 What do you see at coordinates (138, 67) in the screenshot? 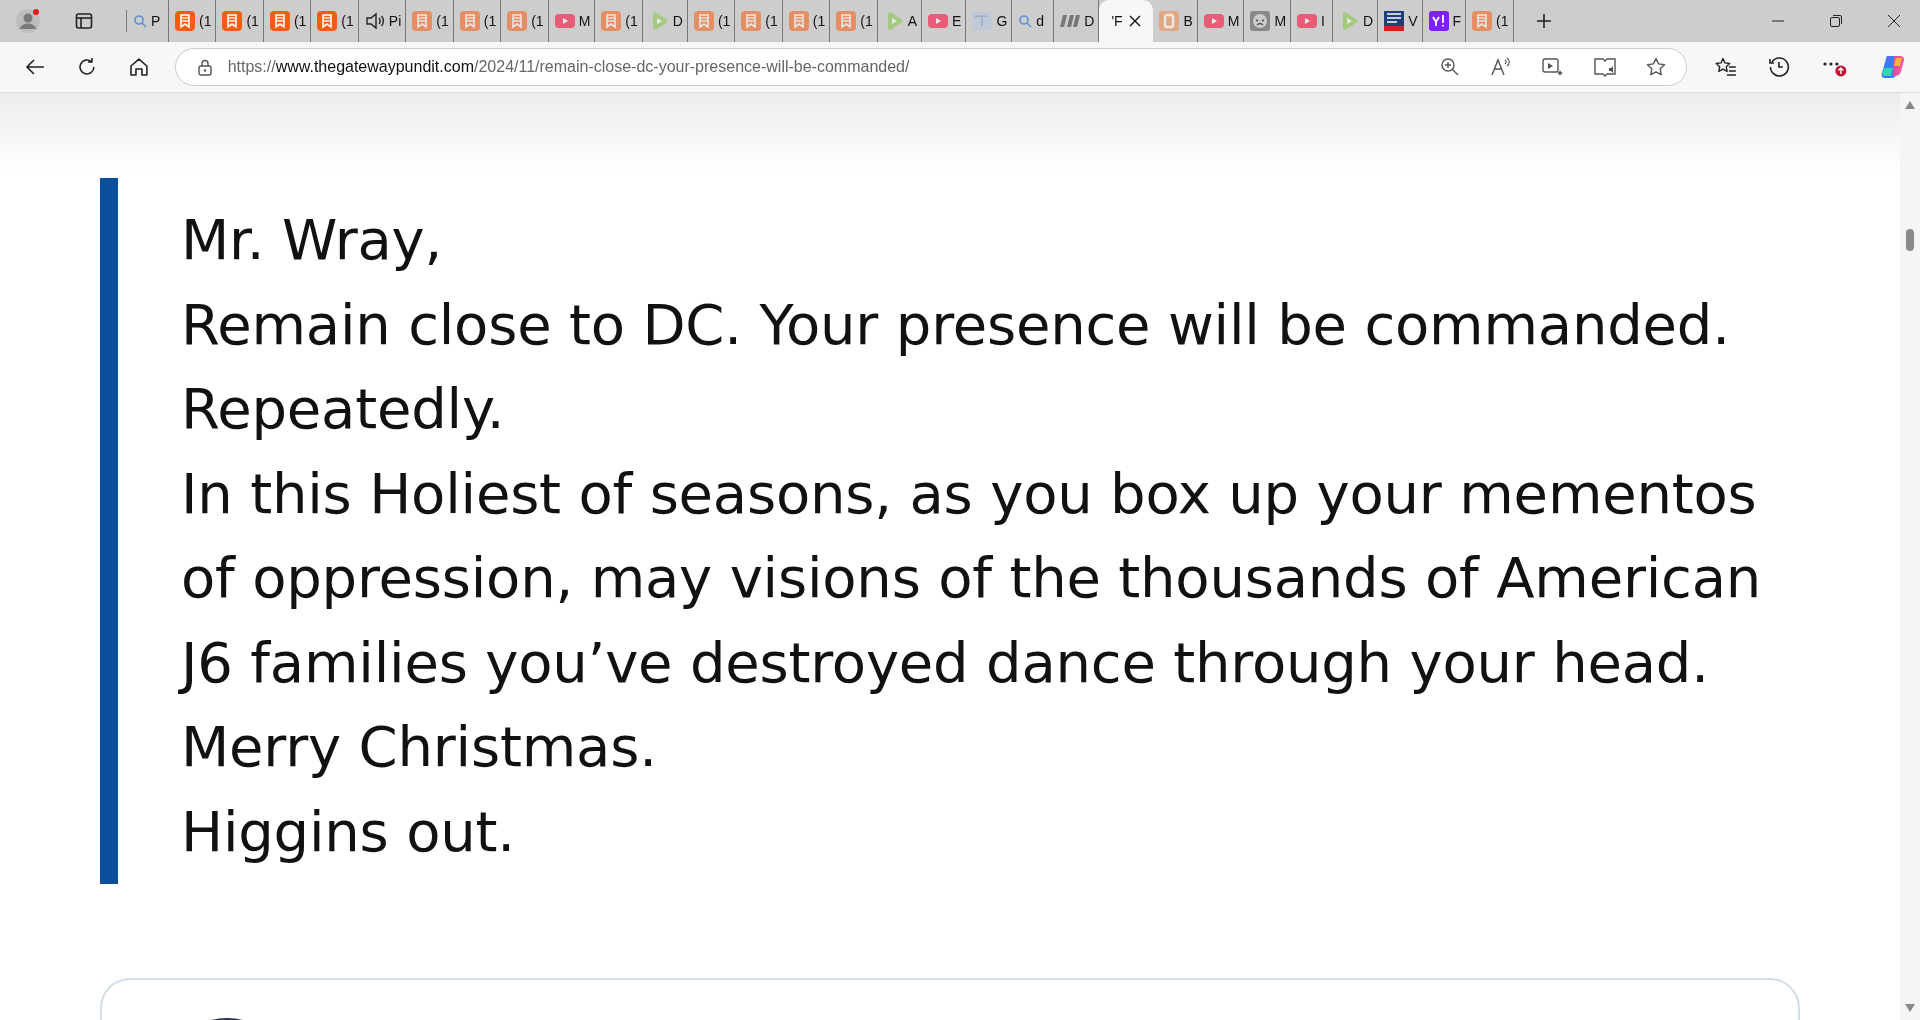
I see `home-icon` at bounding box center [138, 67].